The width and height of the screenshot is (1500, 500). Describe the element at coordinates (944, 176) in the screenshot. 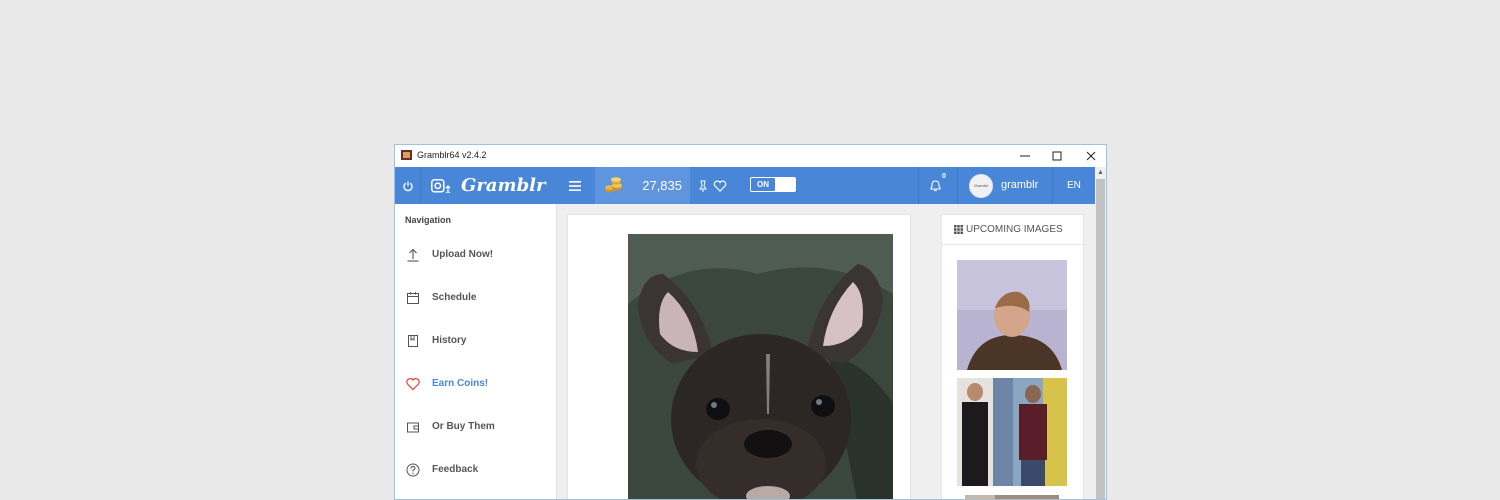

I see `notification-badge: 0` at that location.